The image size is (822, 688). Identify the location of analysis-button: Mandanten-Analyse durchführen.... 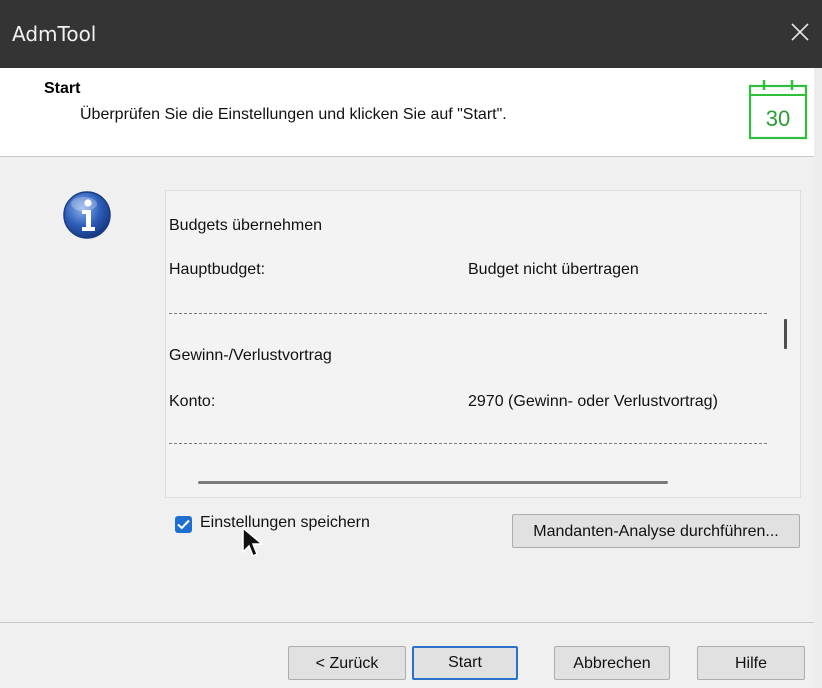
(656, 531).